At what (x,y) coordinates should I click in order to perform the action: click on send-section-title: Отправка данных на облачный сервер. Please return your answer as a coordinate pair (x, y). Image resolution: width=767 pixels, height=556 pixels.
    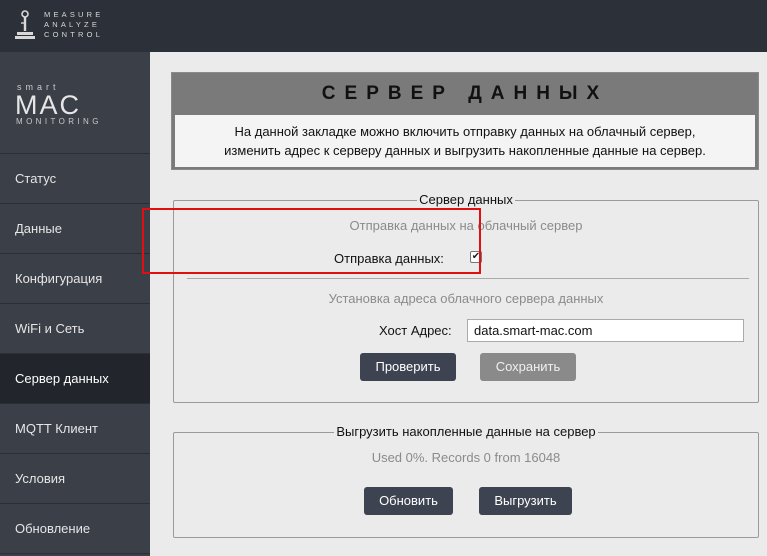
    Looking at the image, I should click on (466, 225).